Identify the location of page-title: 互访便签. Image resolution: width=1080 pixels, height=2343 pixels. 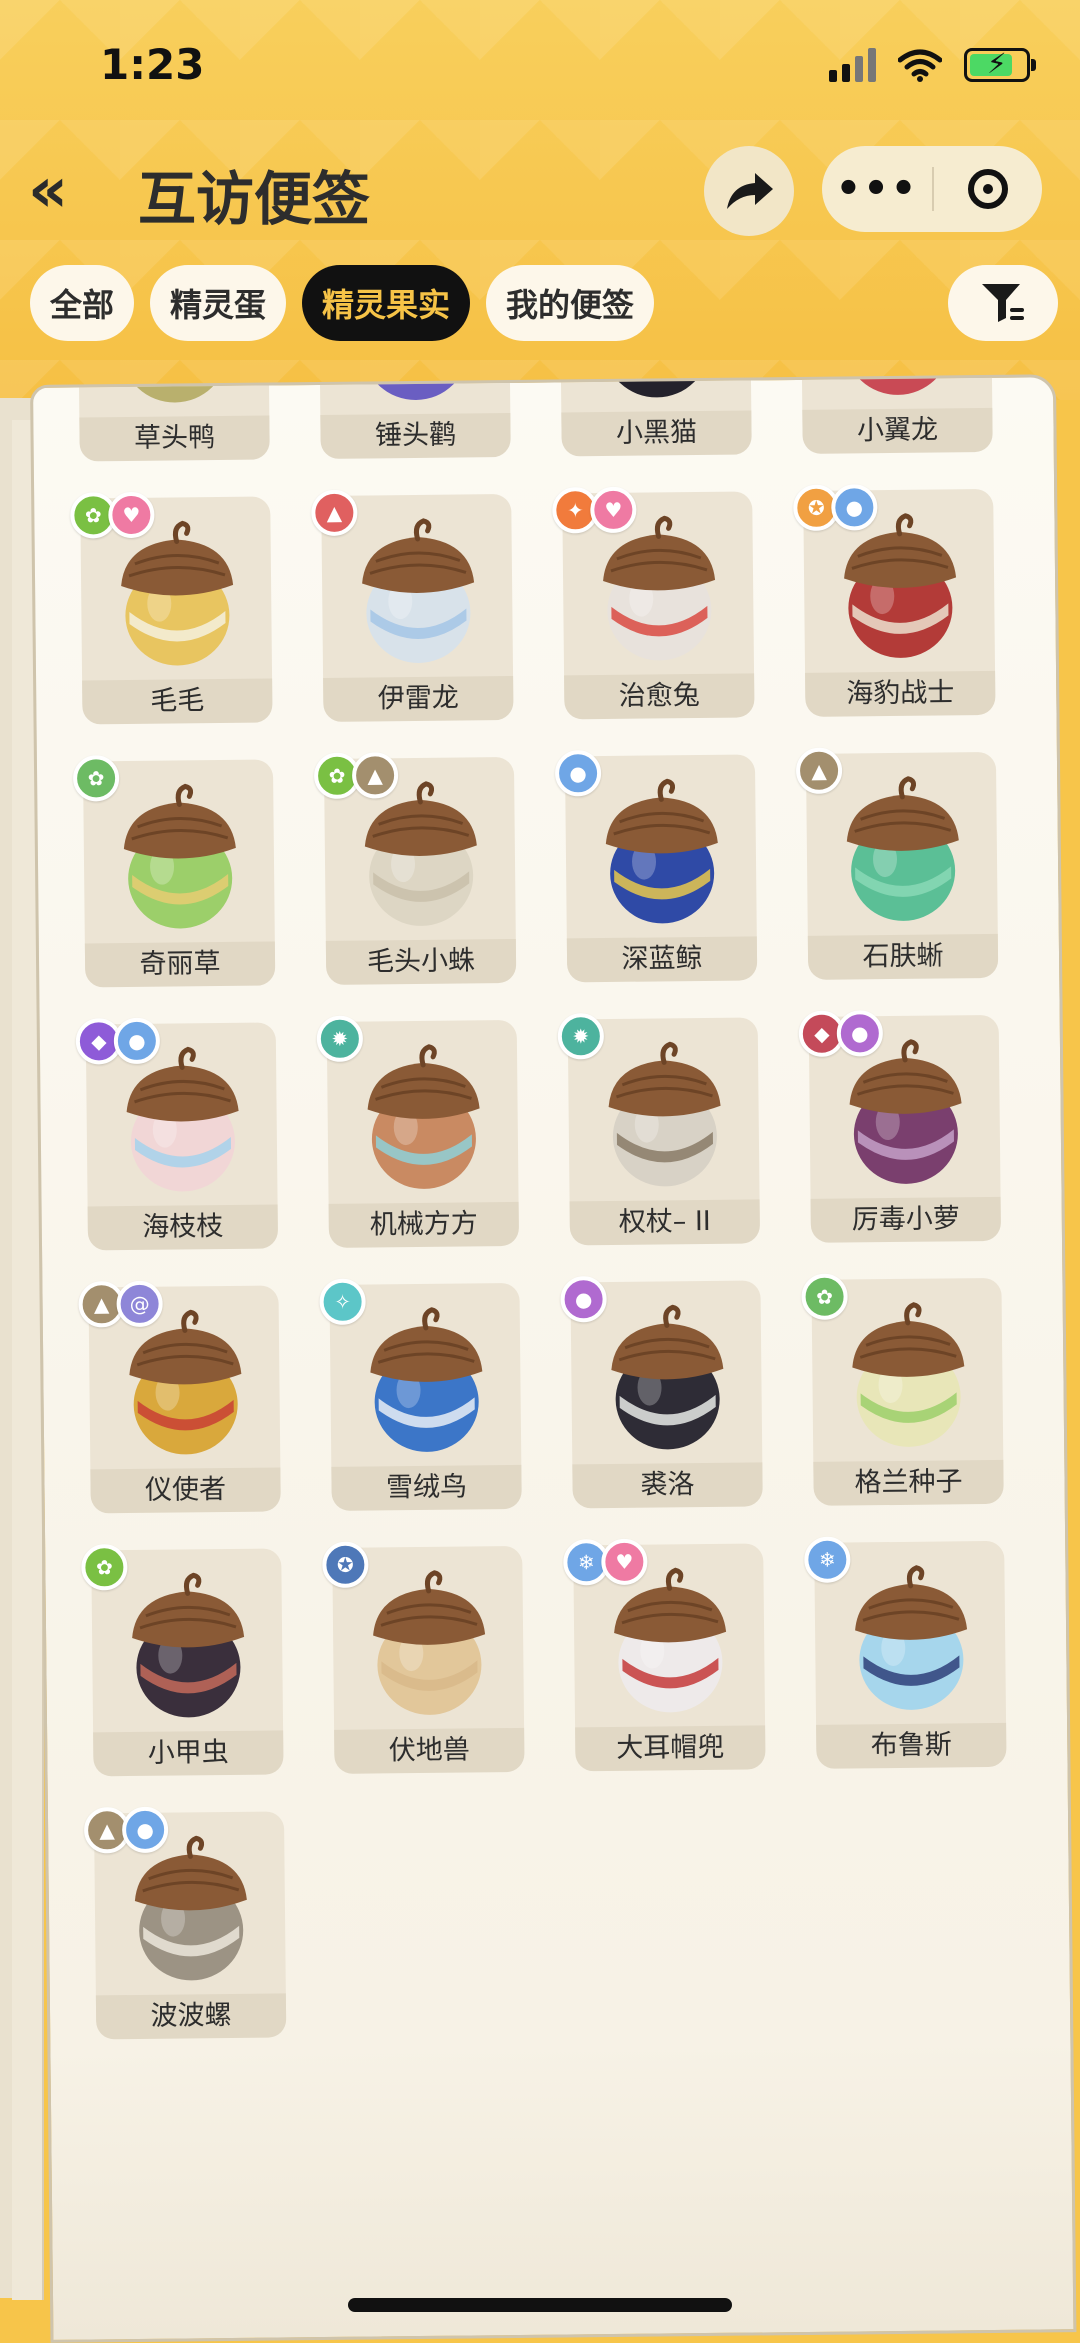
(254, 199).